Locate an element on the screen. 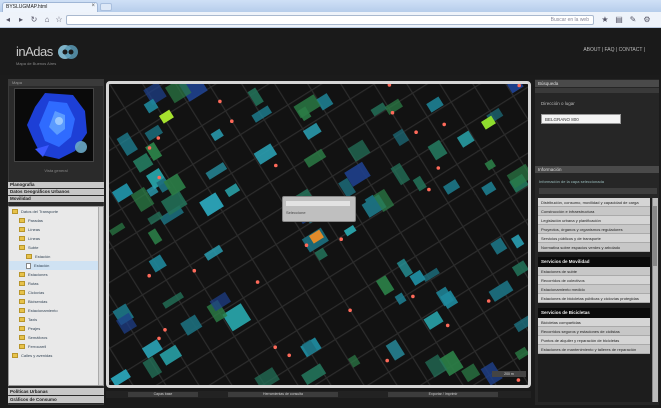  tree-item: Peajes is located at coordinates (56, 328).